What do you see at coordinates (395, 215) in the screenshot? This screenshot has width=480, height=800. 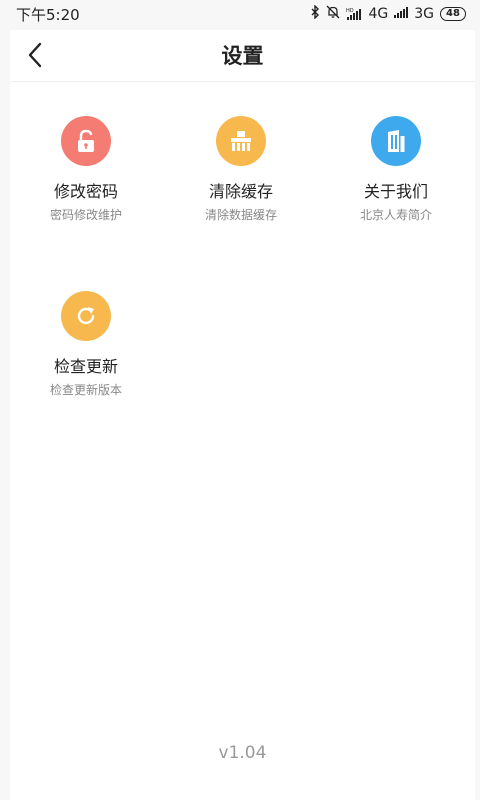 I see `about-us-subtitle: 北京人寿简介` at bounding box center [395, 215].